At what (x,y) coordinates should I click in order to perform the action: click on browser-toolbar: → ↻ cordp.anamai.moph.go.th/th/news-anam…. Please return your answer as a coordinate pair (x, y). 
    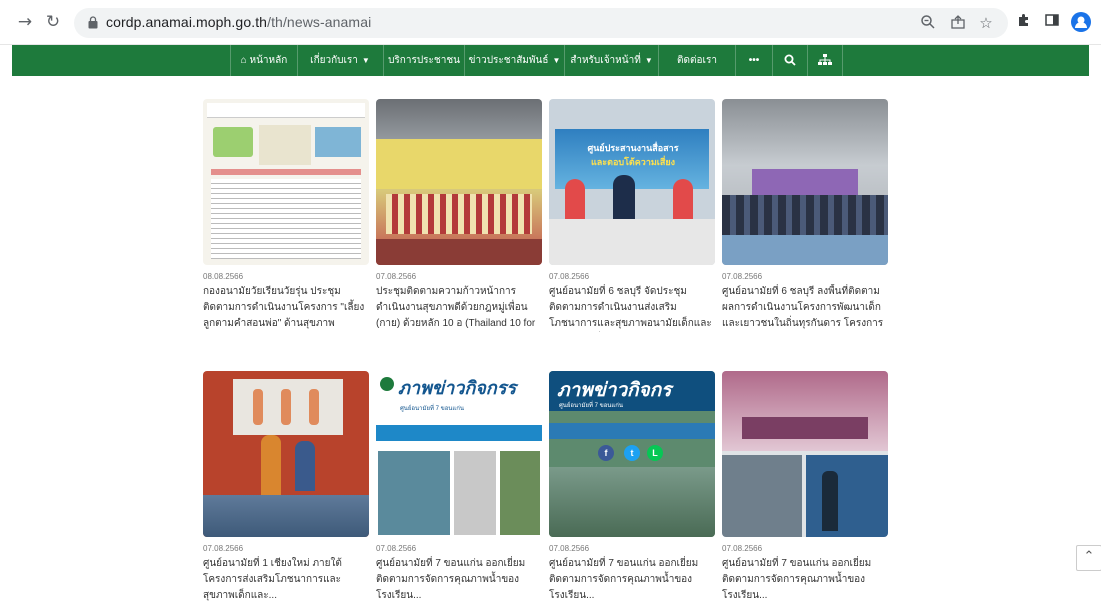
    Looking at the image, I should click on (550, 22).